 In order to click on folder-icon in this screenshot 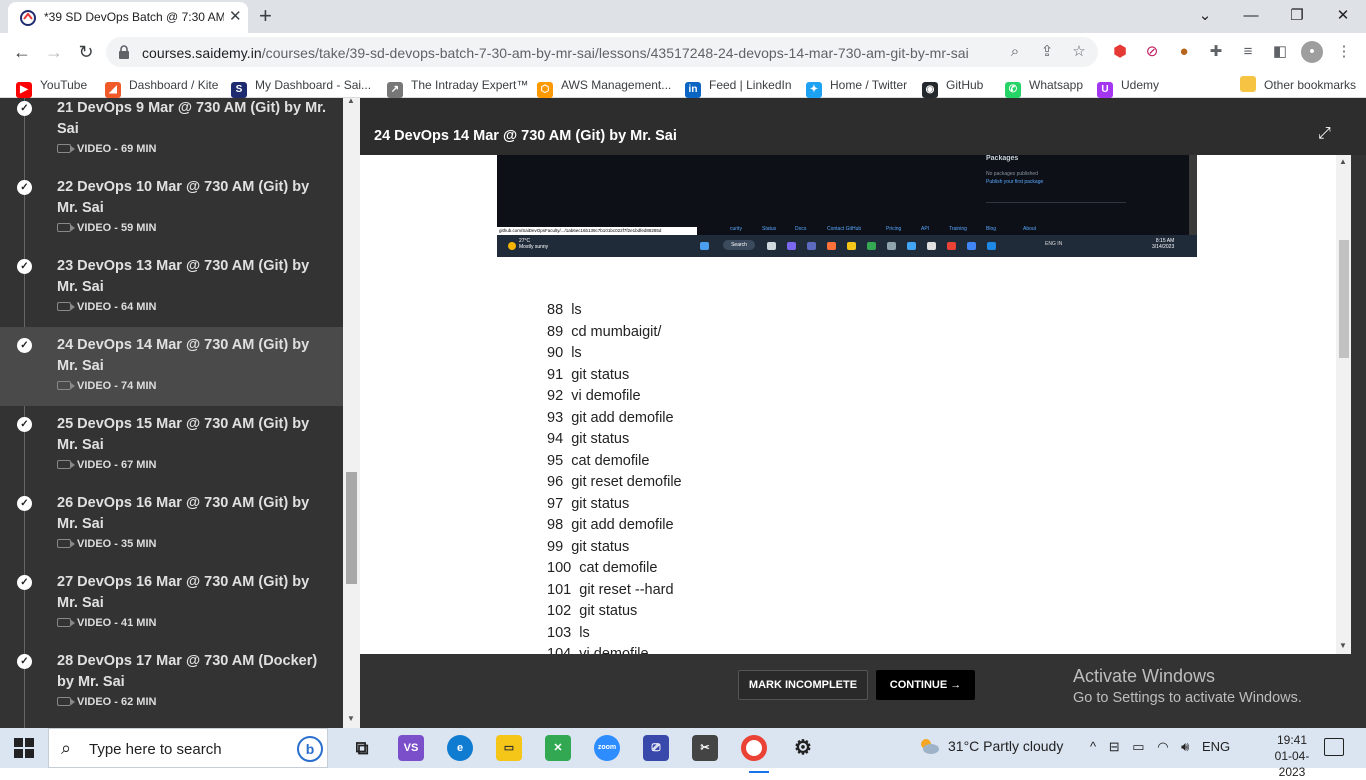, I will do `click(1248, 84)`.